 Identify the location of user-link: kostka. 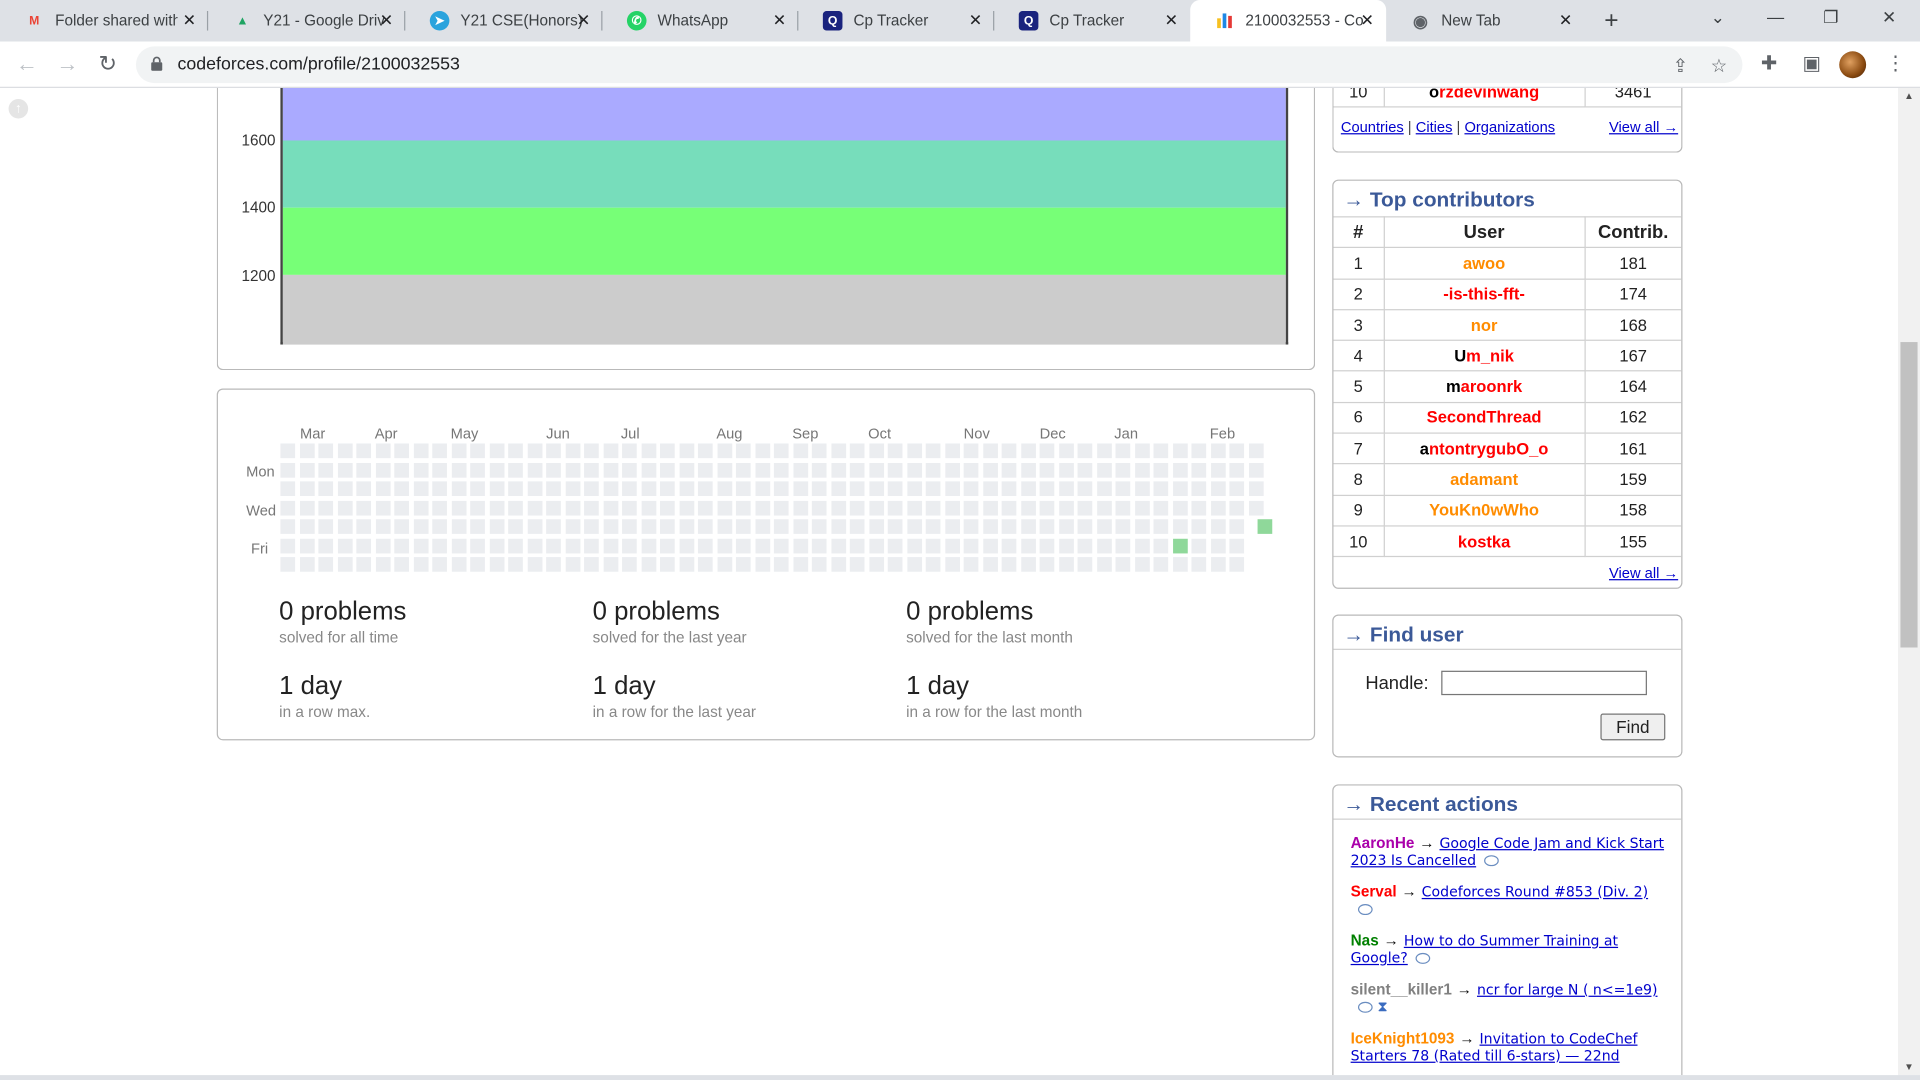
(1484, 541).